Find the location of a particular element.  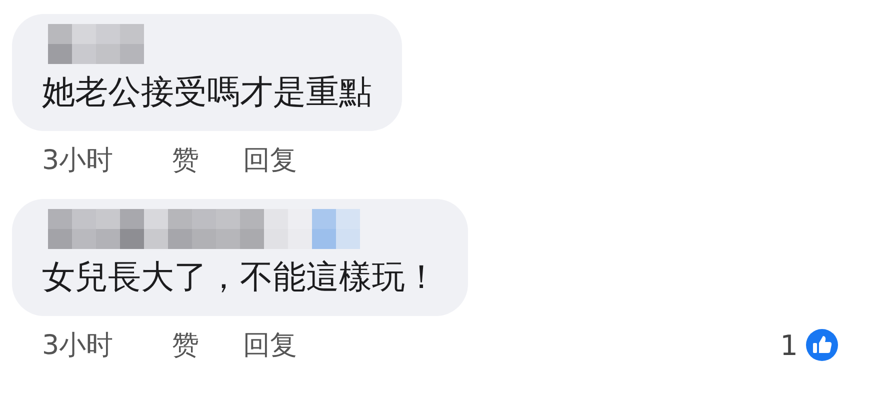

comment-text: 她老公接受嗎才是重點 is located at coordinates (207, 92).